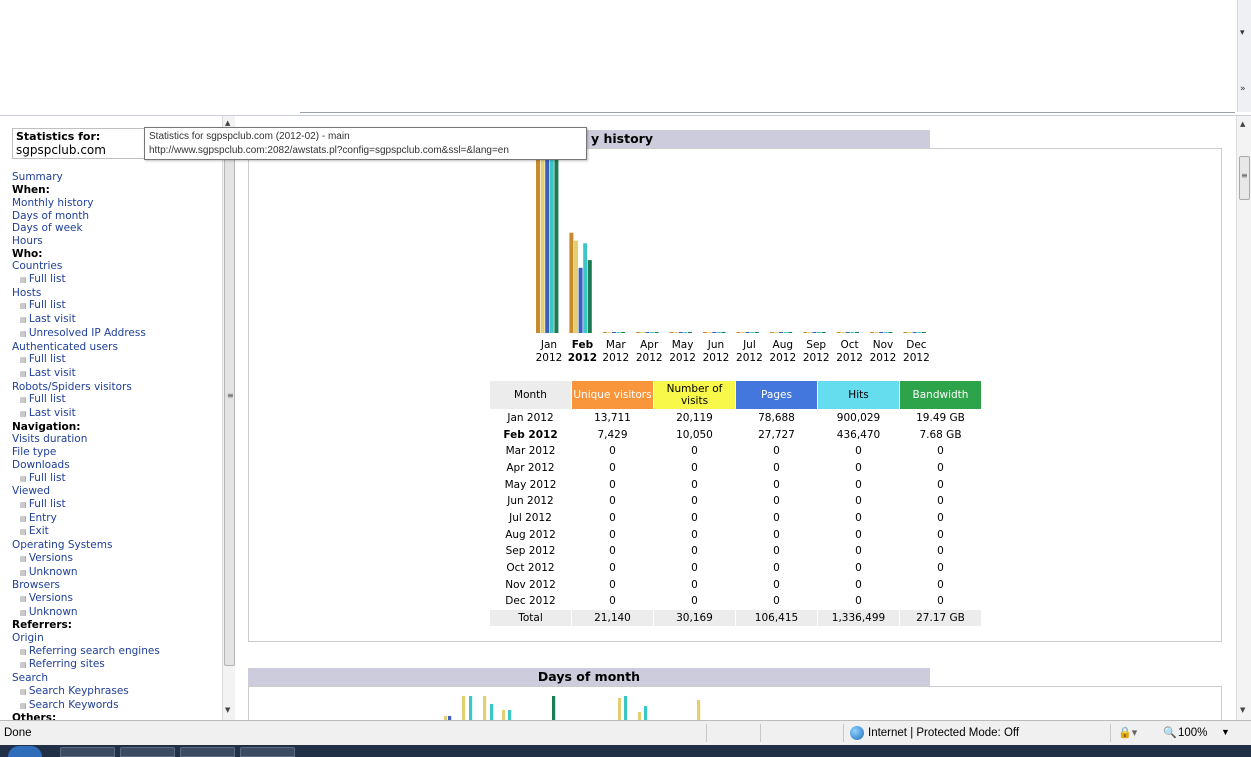  What do you see at coordinates (776, 618) in the screenshot?
I see `total-value: 106,415` at bounding box center [776, 618].